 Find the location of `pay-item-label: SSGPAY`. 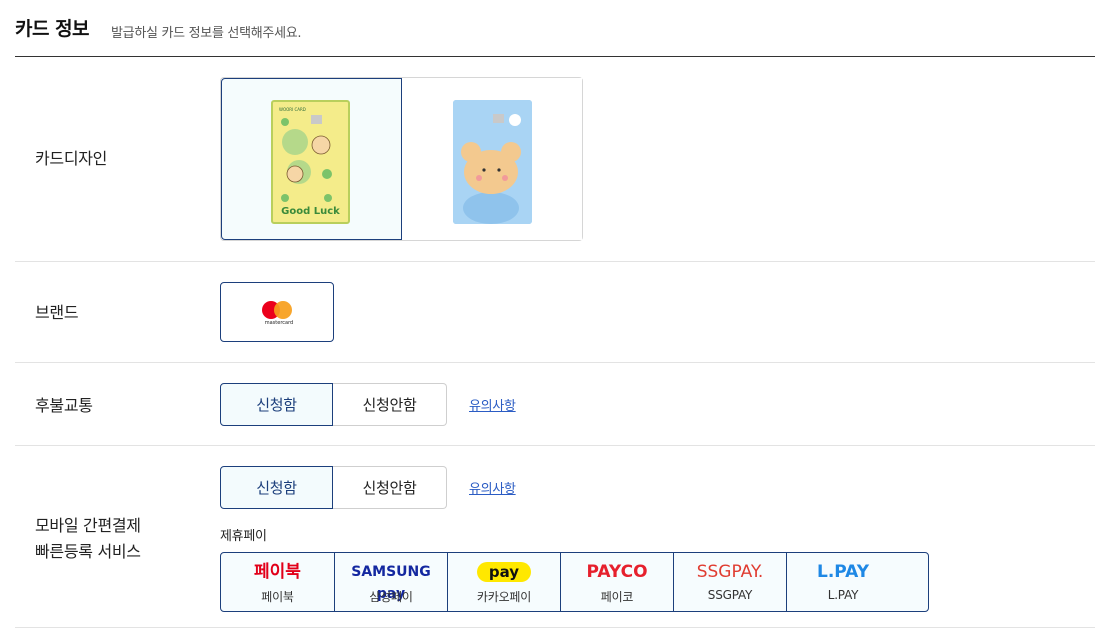

pay-item-label: SSGPAY is located at coordinates (730, 595).